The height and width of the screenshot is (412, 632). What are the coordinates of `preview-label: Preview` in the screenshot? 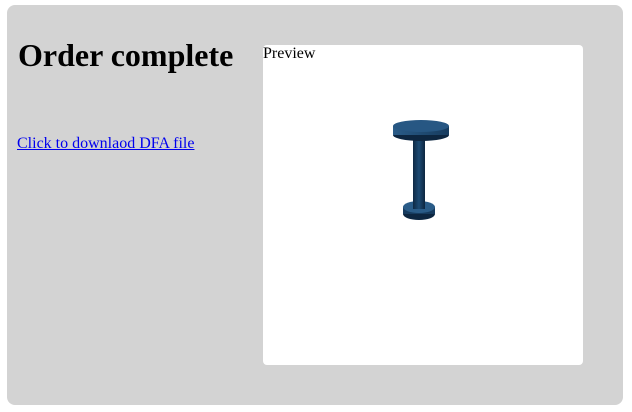 It's located at (289, 53).